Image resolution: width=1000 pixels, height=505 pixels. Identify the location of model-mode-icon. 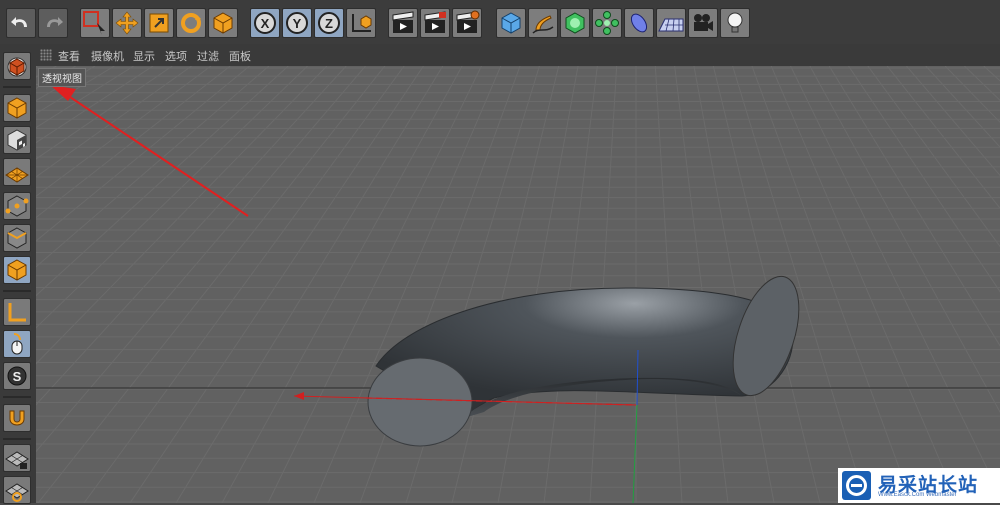
(17, 108).